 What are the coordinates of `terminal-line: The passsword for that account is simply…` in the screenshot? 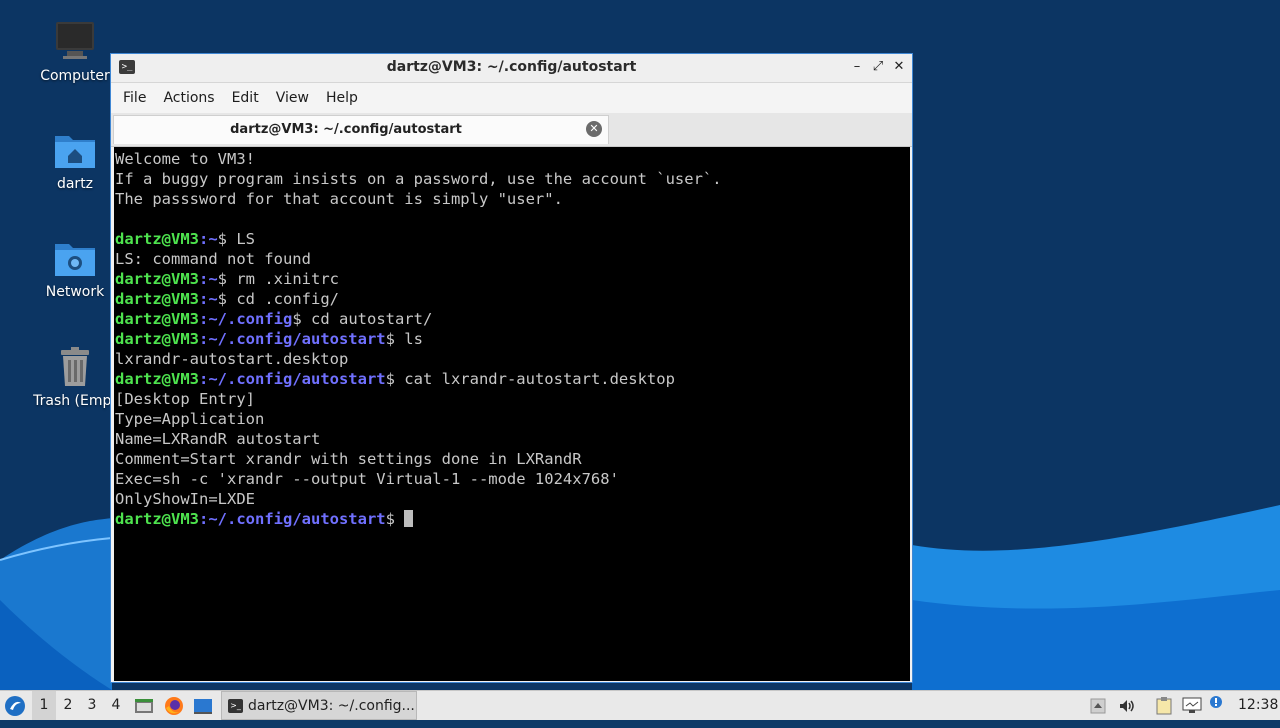 It's located at (339, 199).